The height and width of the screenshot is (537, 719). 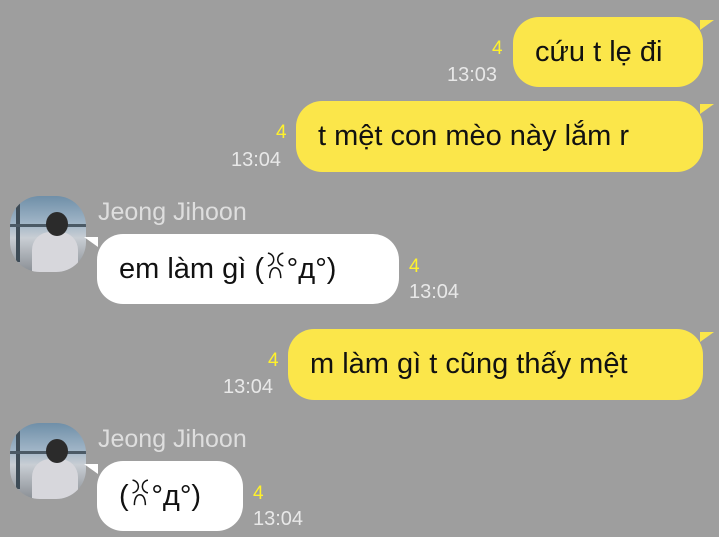 I want to click on message-text: (ꐦ°д°), so click(x=160, y=495).